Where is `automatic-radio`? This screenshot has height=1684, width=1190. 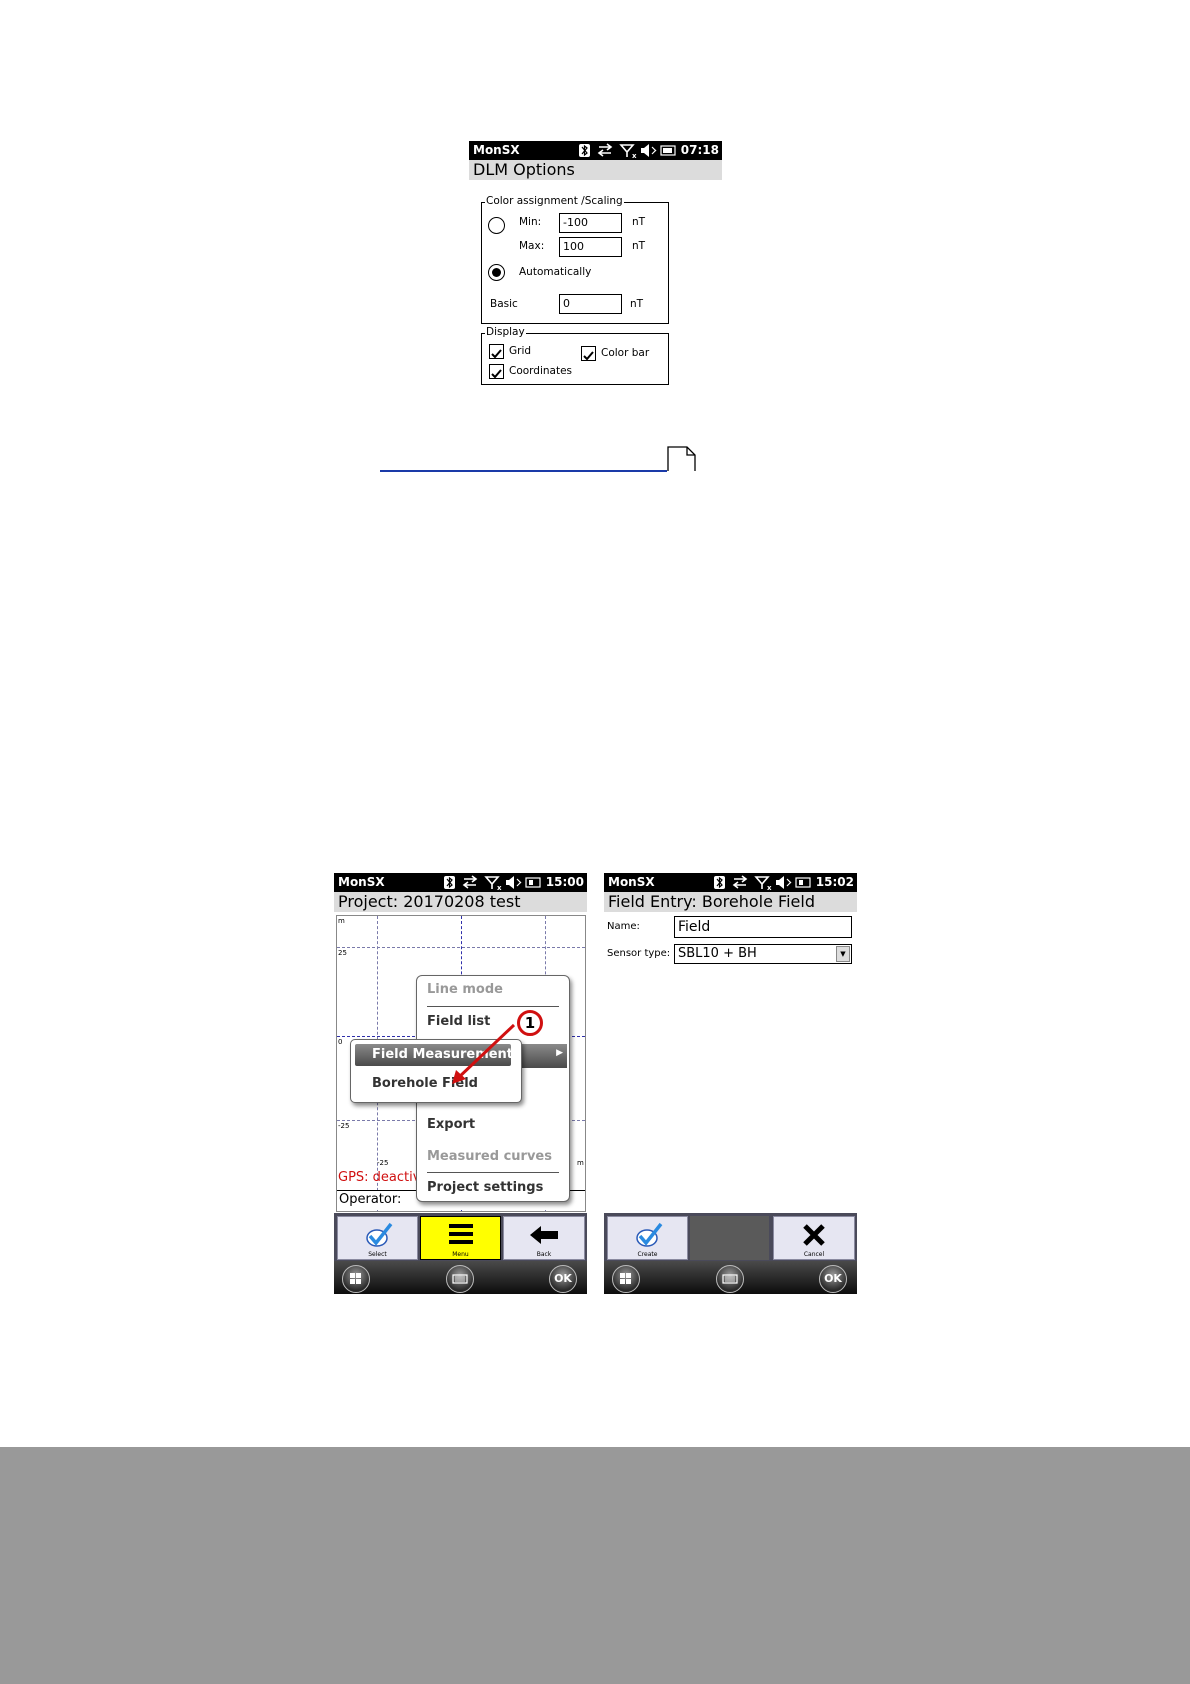
automatic-radio is located at coordinates (496, 272).